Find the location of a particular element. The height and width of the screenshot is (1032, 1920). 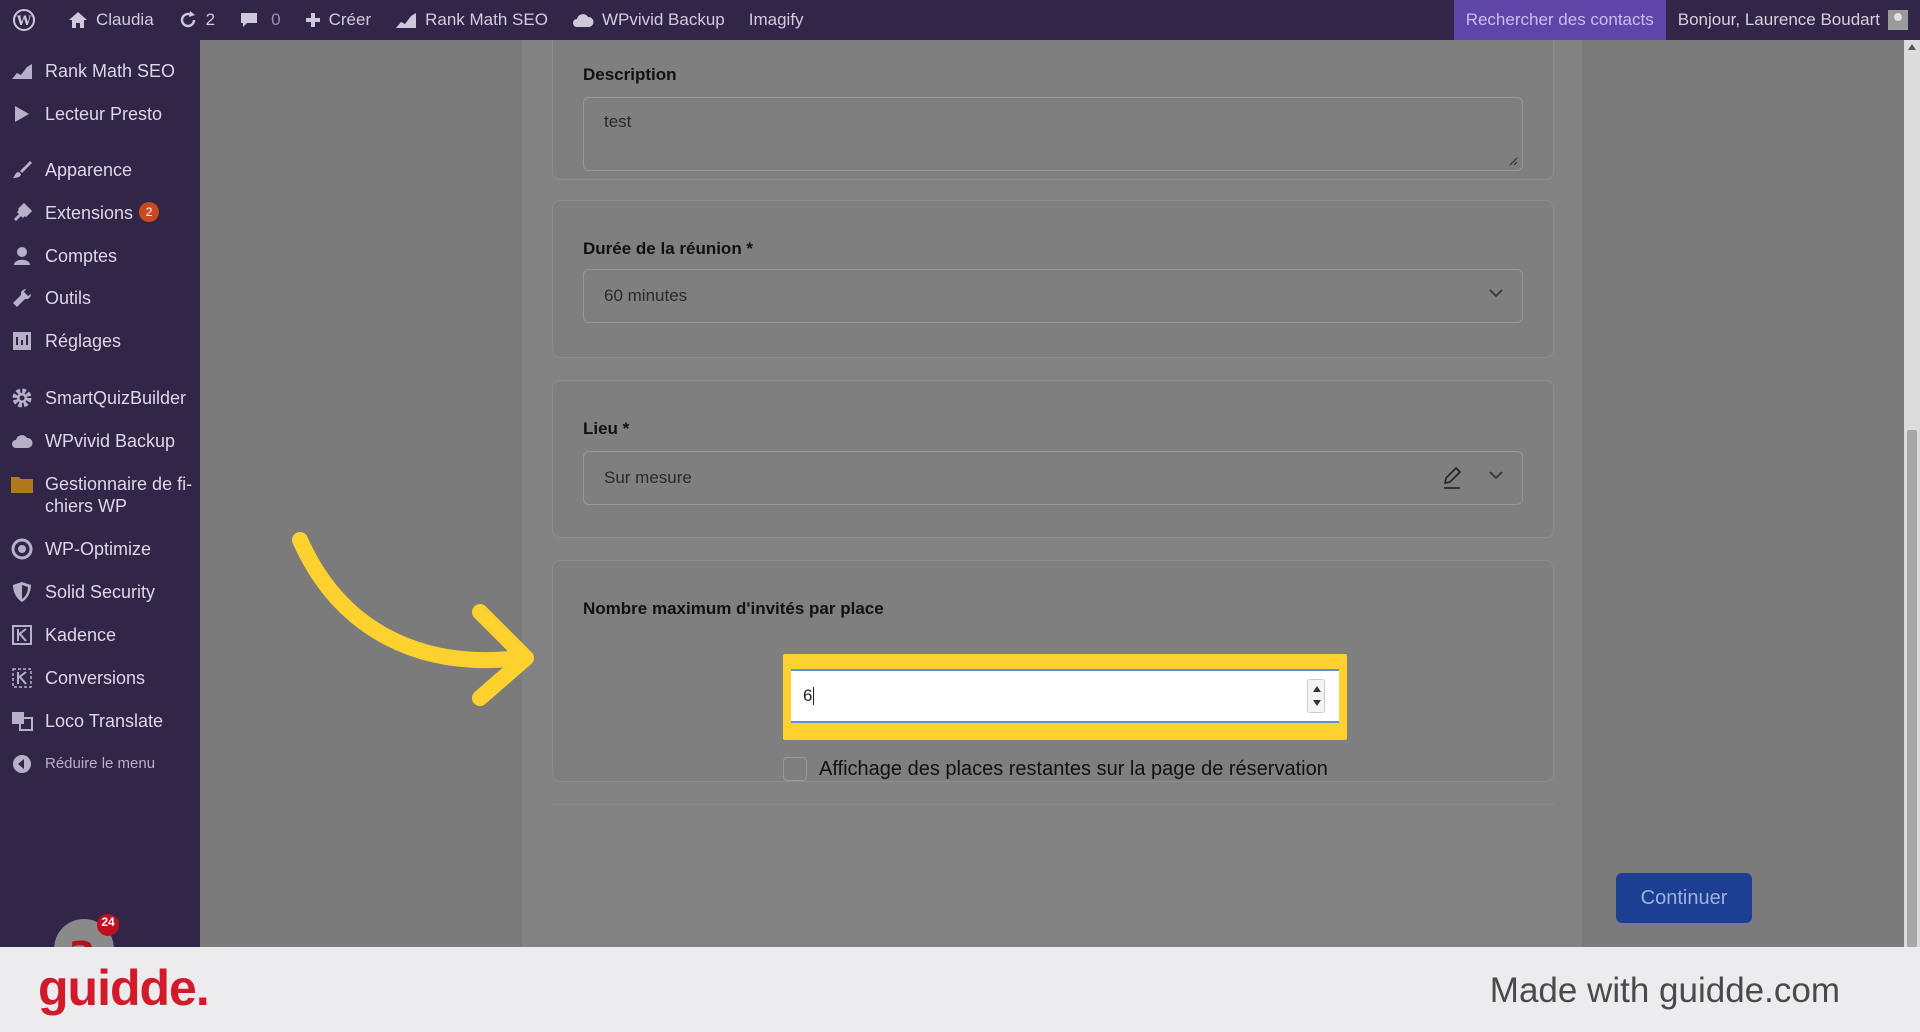

sidebar-item-apparence: Apparence is located at coordinates (100, 170).